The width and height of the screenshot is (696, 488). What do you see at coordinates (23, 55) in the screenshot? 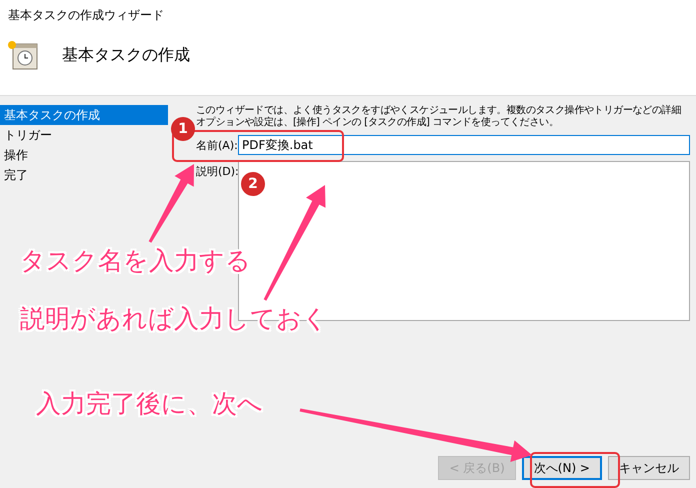
I see `calendar-clock-icon` at bounding box center [23, 55].